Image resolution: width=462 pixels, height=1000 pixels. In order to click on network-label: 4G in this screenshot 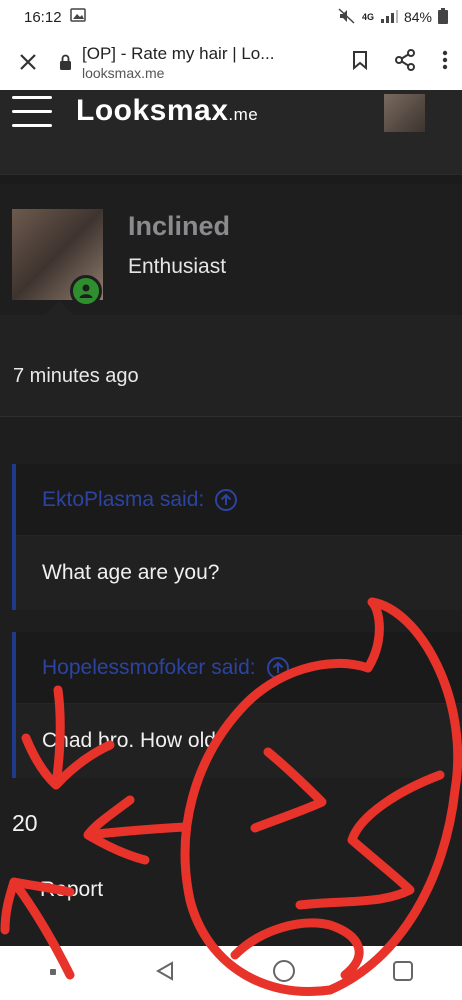, I will do `click(367, 17)`.